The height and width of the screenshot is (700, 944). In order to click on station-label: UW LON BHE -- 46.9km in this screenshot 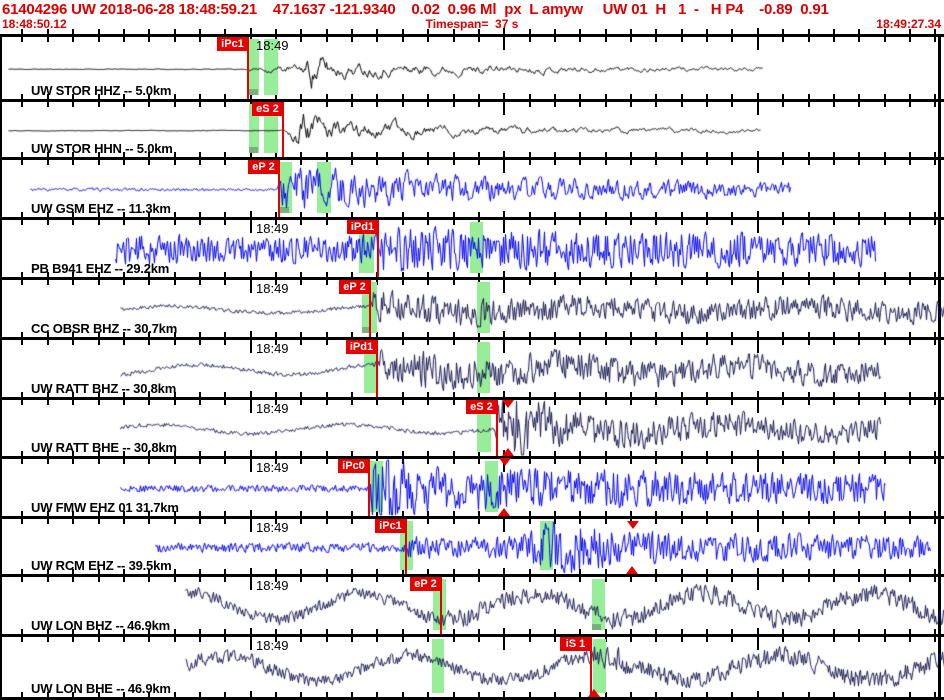, I will do `click(101, 688)`.